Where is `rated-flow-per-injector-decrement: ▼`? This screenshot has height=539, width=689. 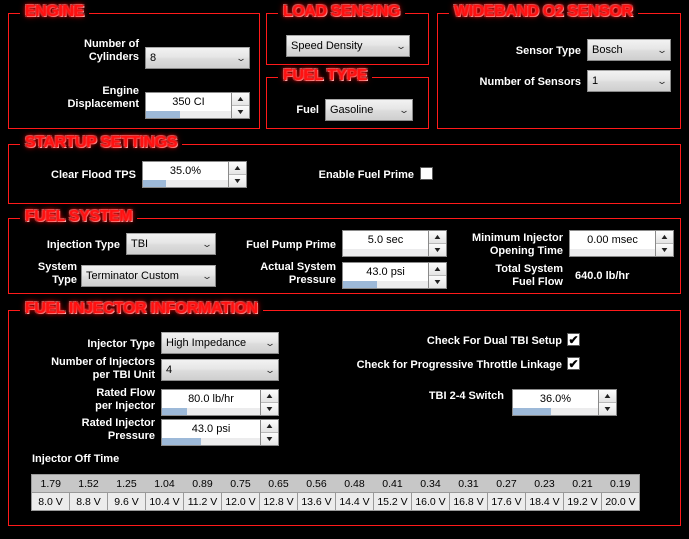 rated-flow-per-injector-decrement: ▼ is located at coordinates (269, 409).